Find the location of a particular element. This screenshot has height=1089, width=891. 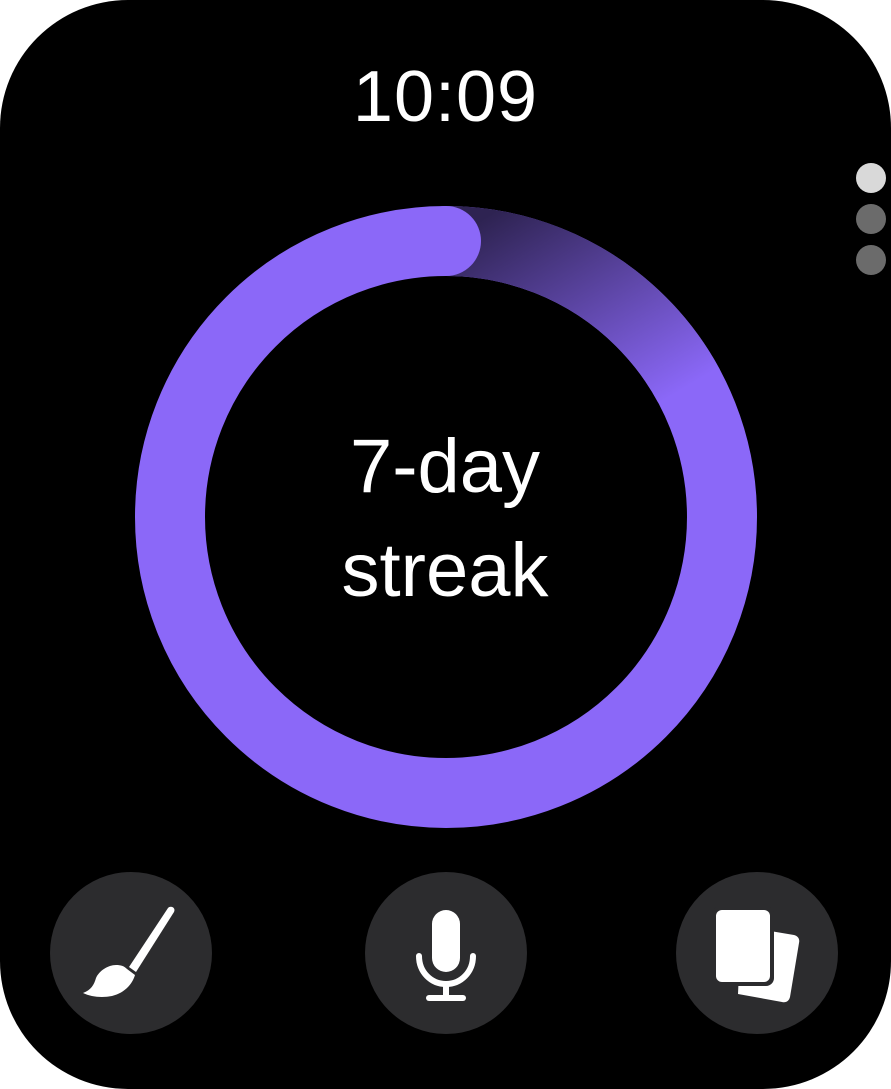

paint-button is located at coordinates (131, 953).